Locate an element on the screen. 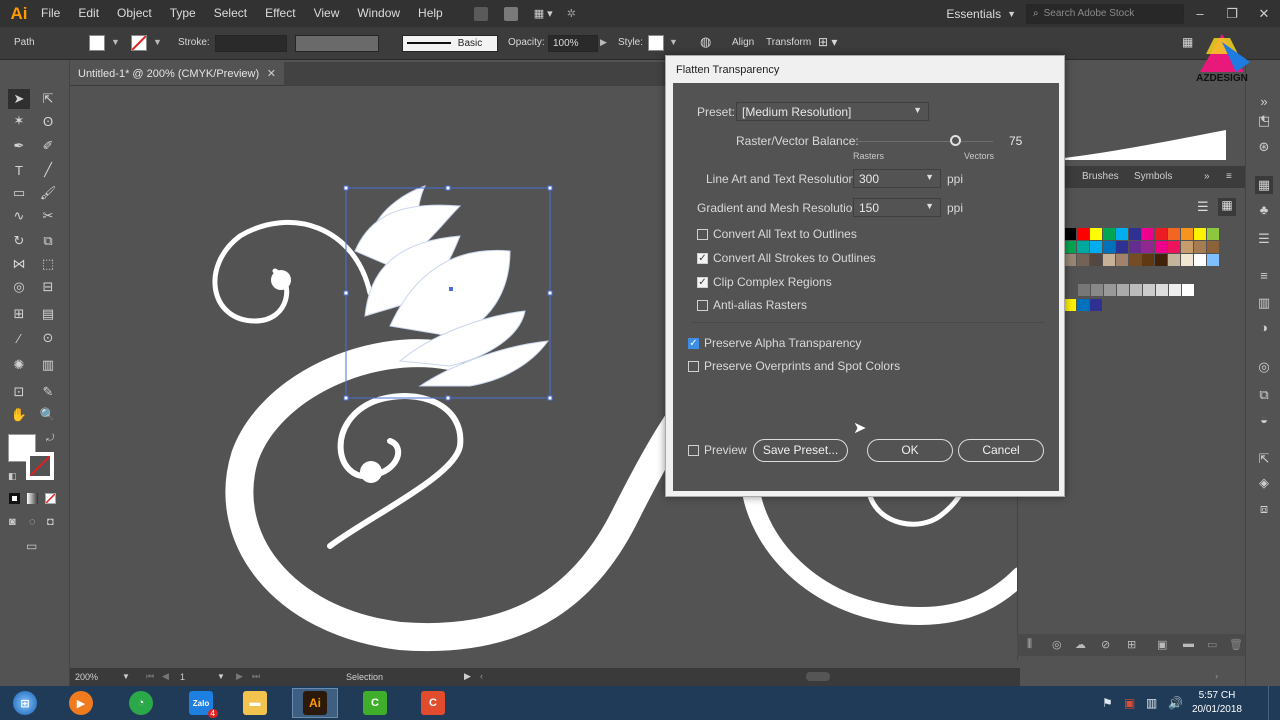  graphic-style-swatch is located at coordinates (656, 43).